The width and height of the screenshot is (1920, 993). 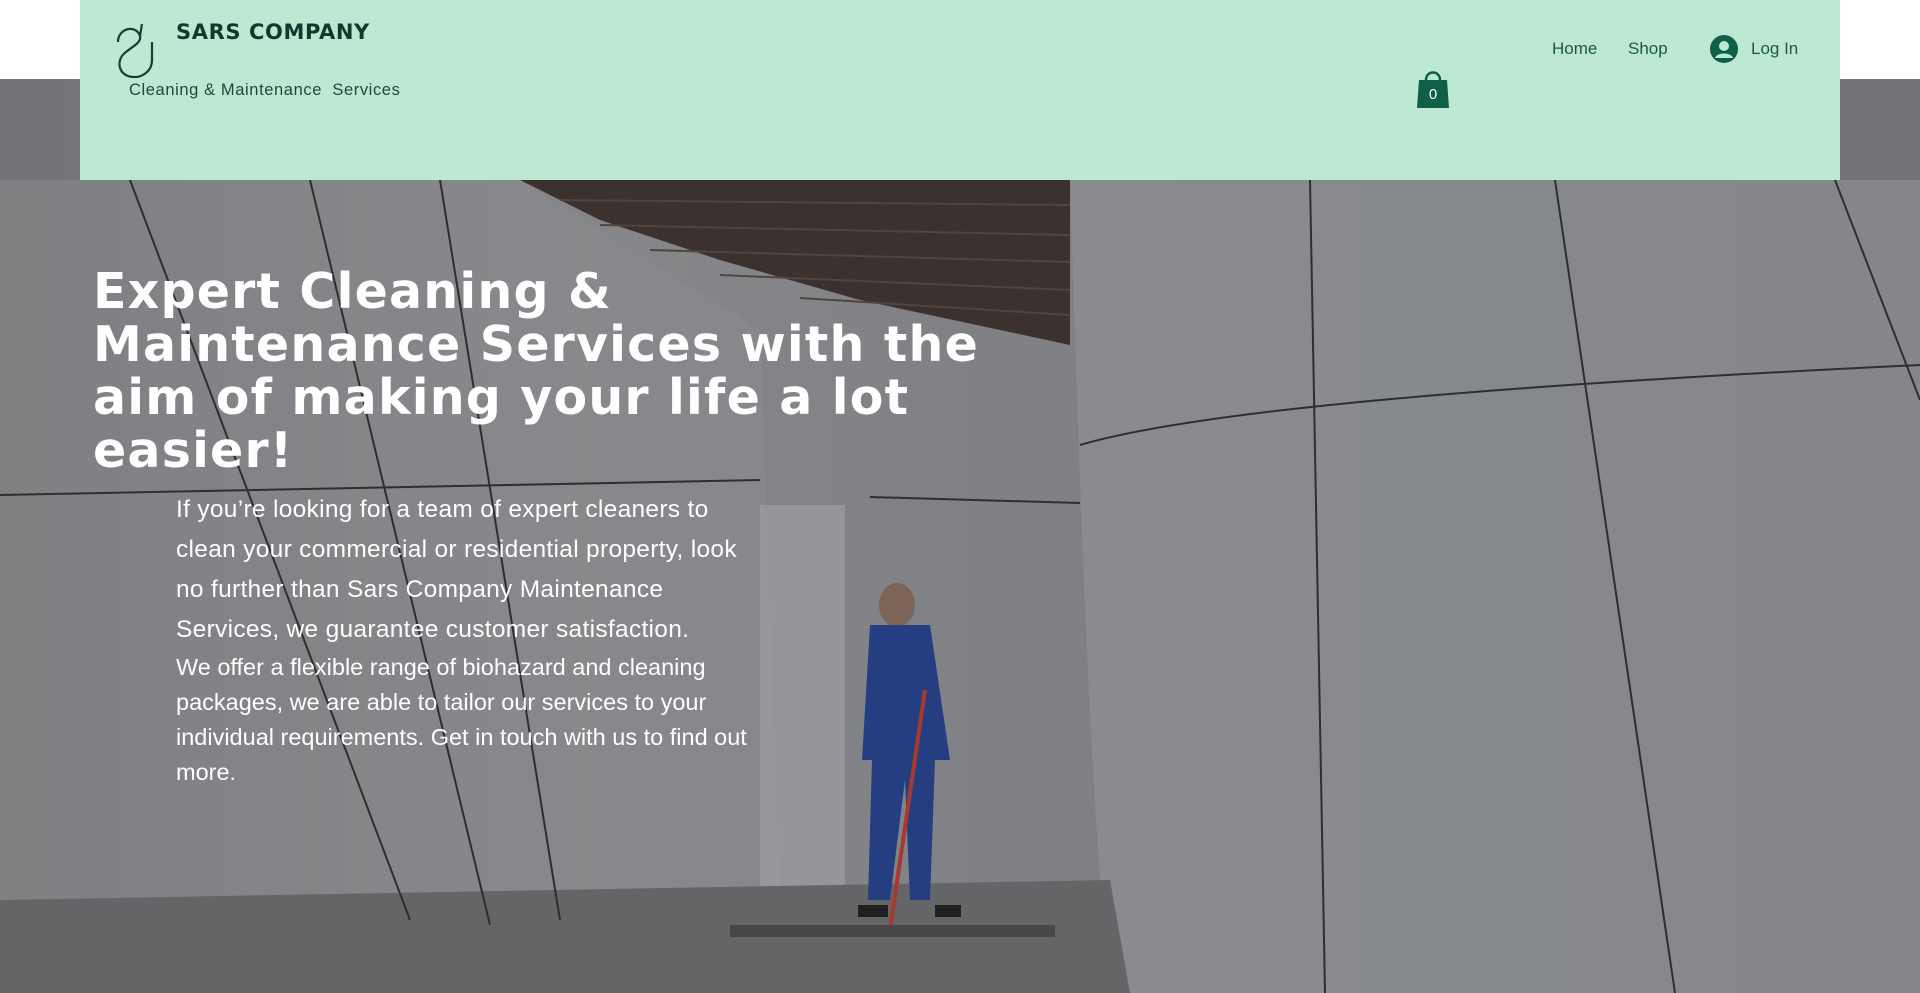 What do you see at coordinates (1724, 49) in the screenshot?
I see `user-avatar-icon` at bounding box center [1724, 49].